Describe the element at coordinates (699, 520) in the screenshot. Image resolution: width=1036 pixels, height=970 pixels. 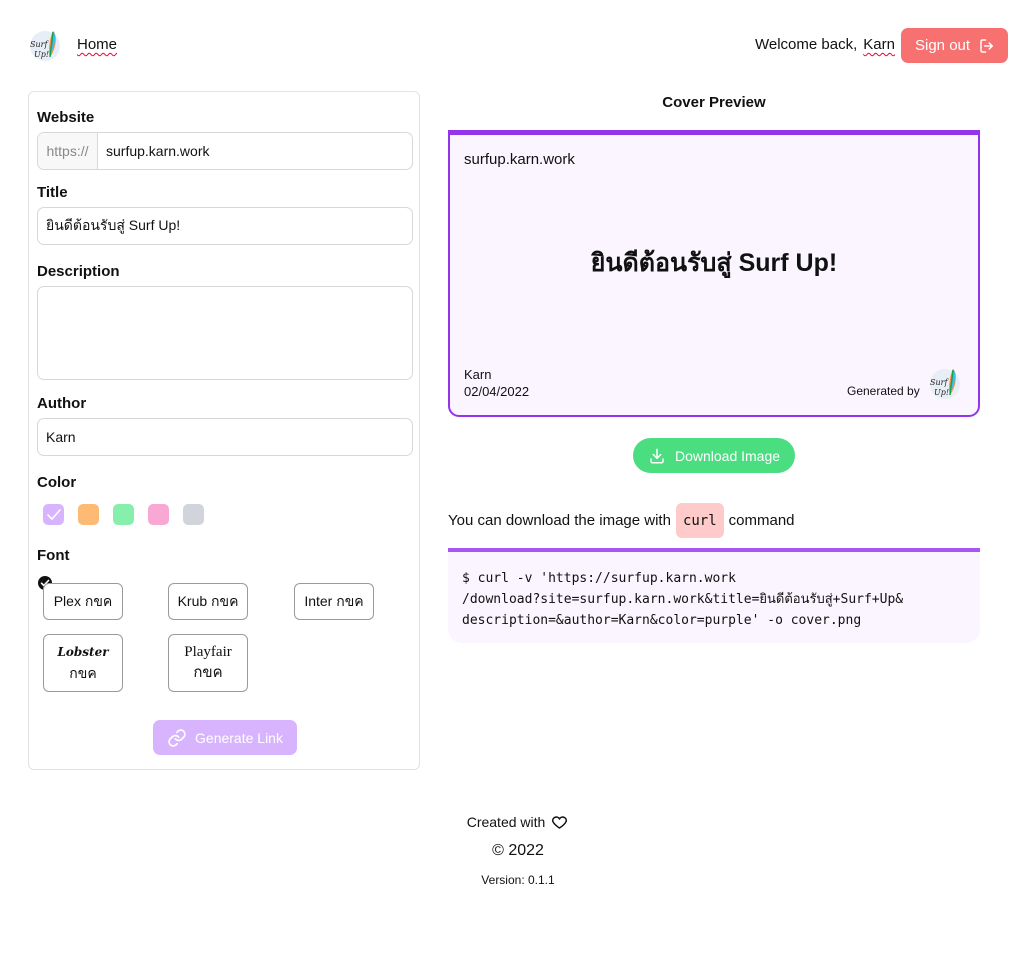
I see `curl-code-badge: curl` at that location.